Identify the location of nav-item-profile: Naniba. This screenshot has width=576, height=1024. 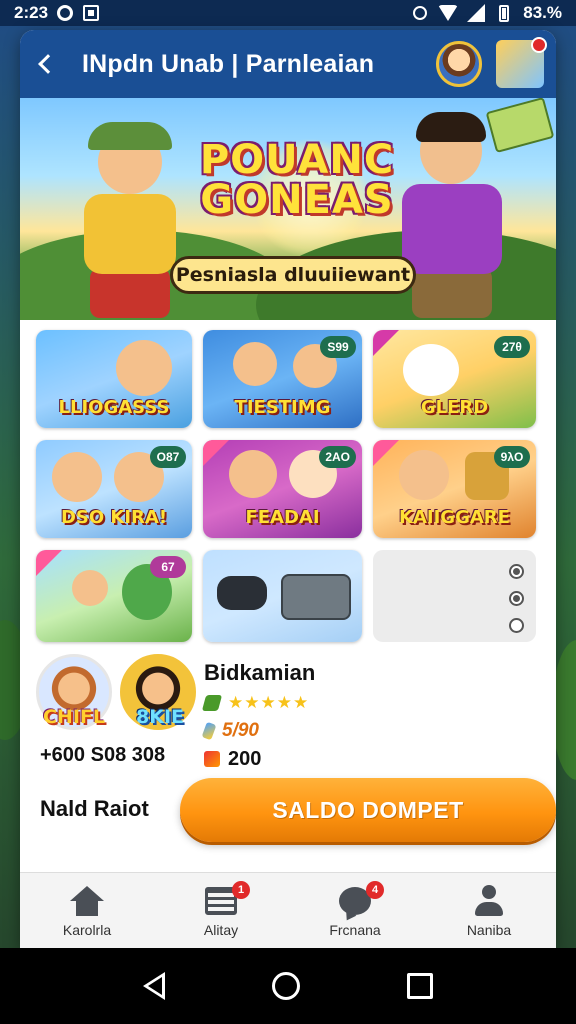
(489, 910).